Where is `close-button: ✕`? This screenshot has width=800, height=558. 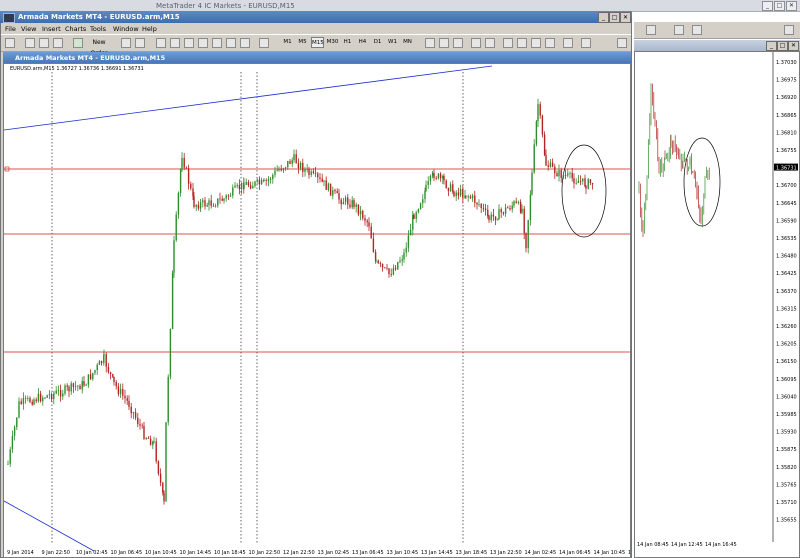
close-button: ✕ is located at coordinates (625, 17).